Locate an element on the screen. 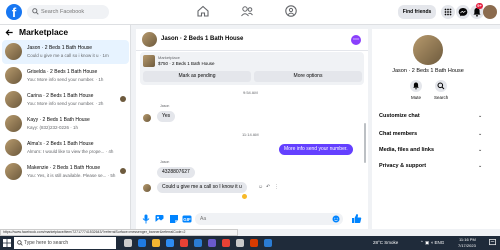 Image resolution: width=500 pixels, height=250 pixels. office-icon is located at coordinates (254, 243).